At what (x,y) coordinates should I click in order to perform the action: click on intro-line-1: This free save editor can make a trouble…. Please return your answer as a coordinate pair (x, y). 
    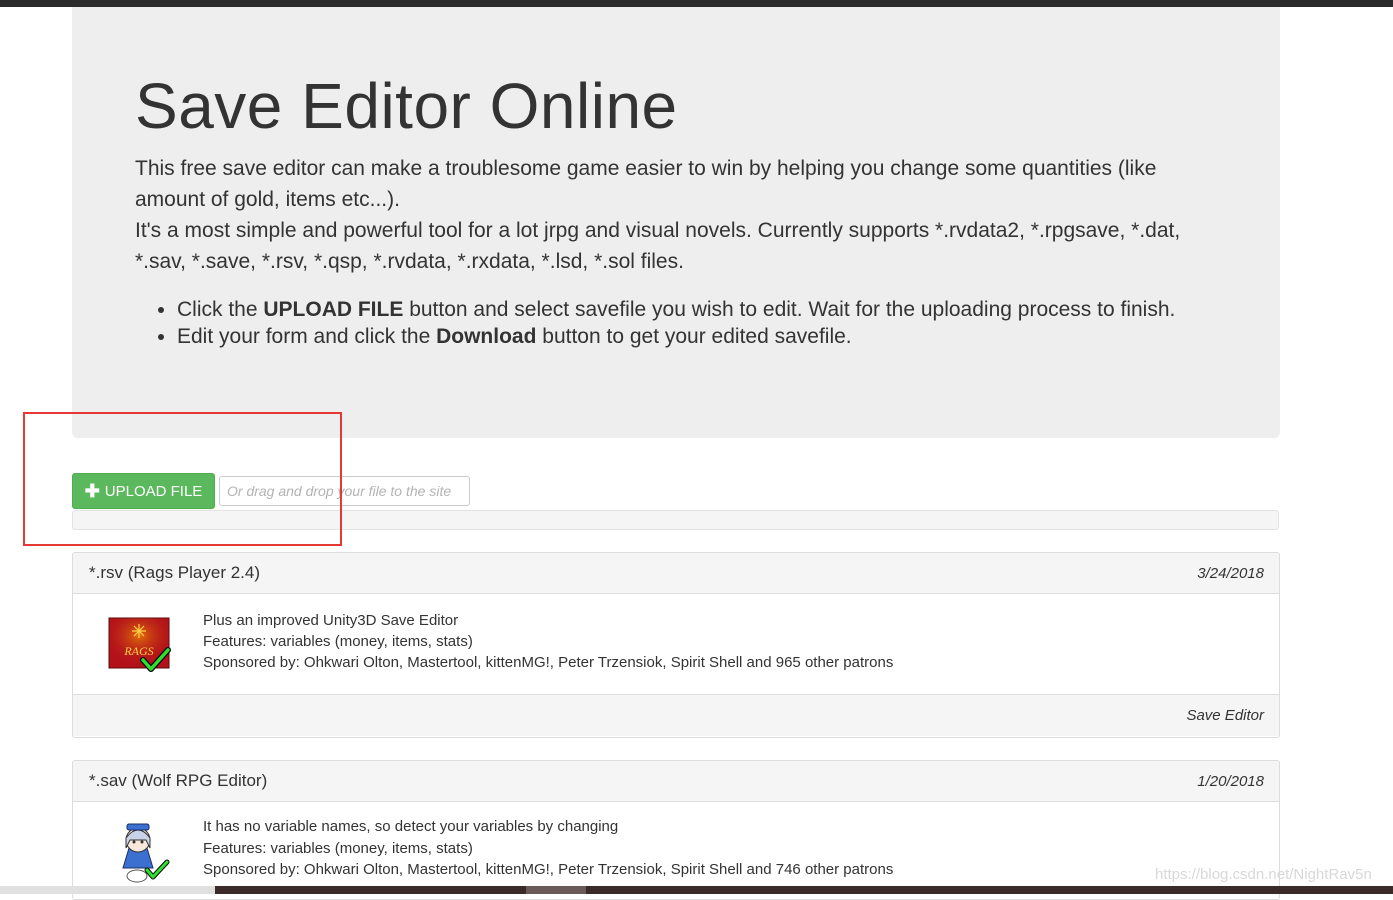
    Looking at the image, I should click on (646, 184).